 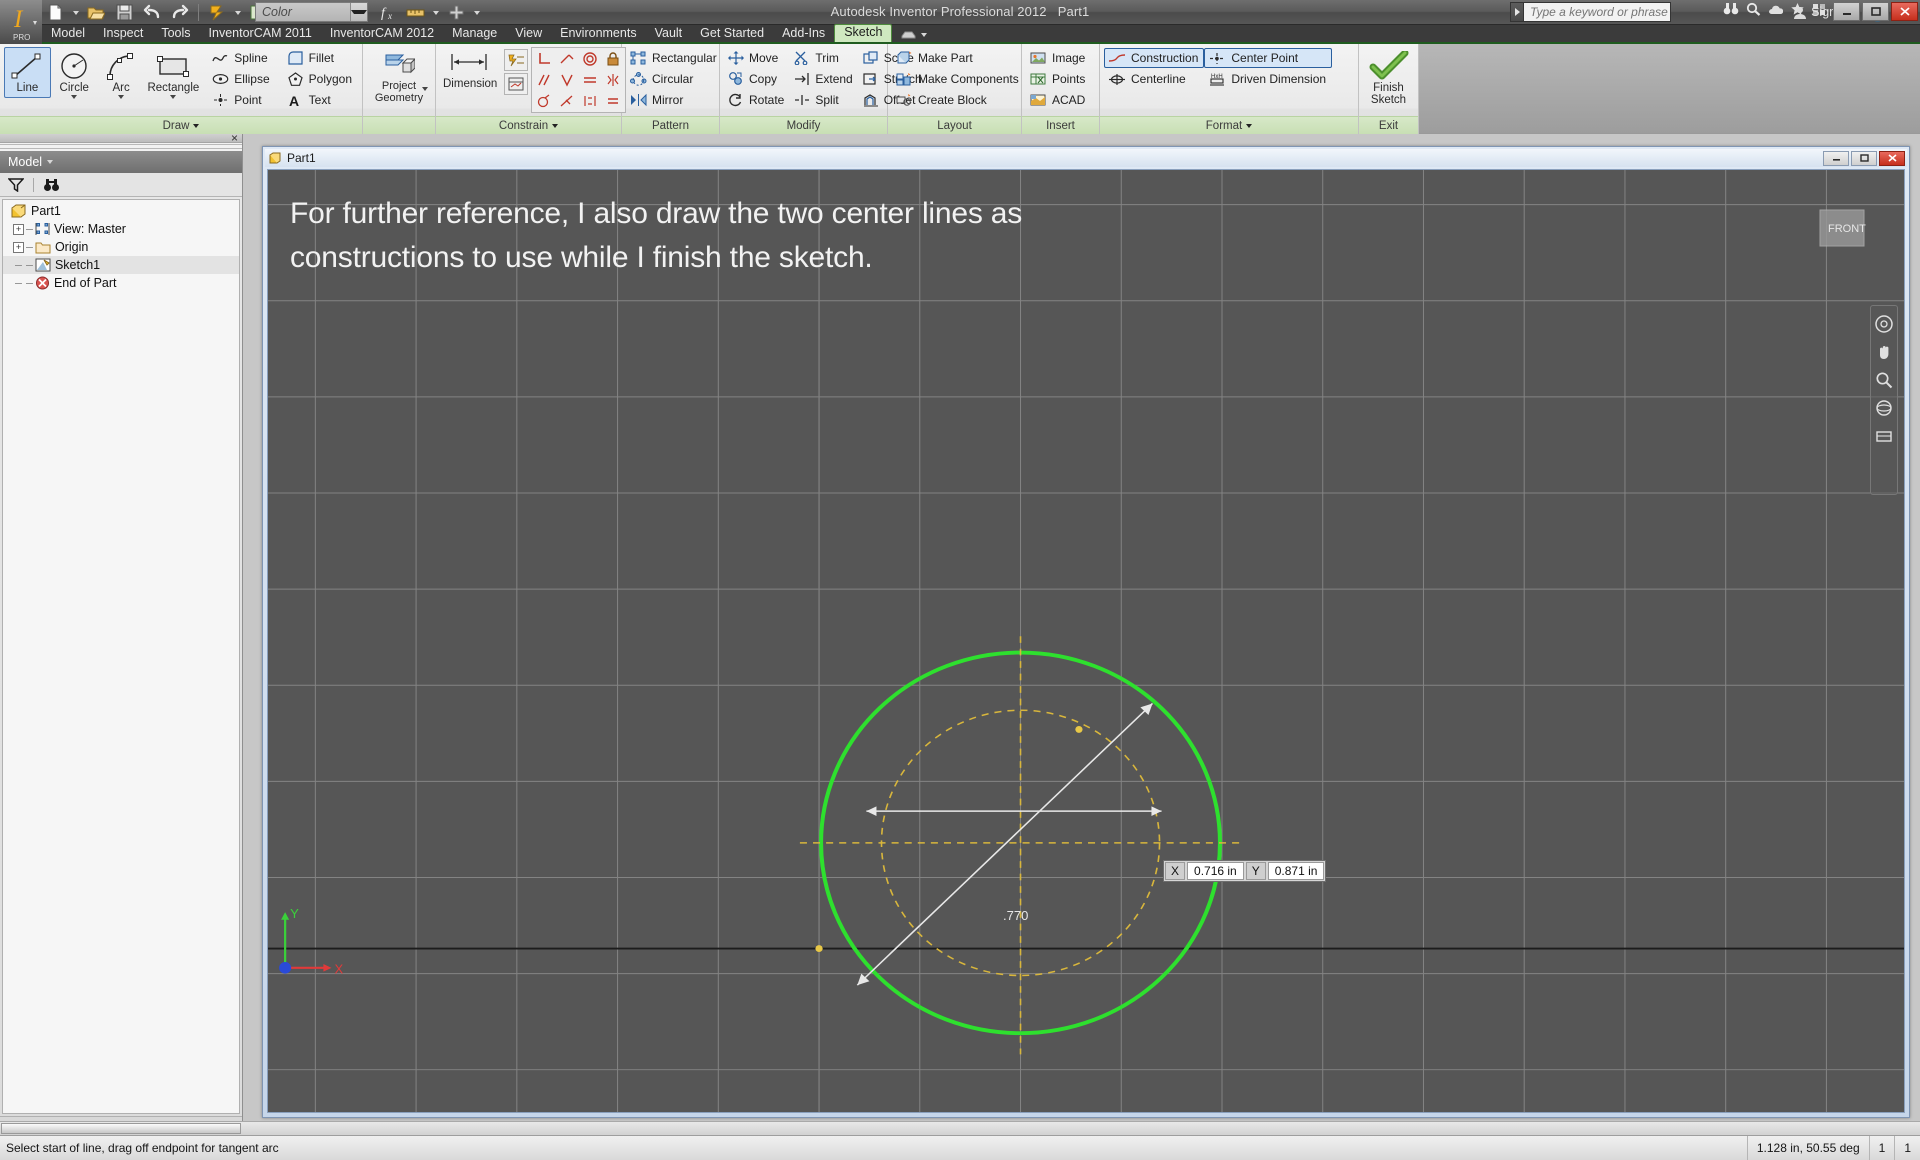 What do you see at coordinates (415, 12) in the screenshot?
I see `measure-button` at bounding box center [415, 12].